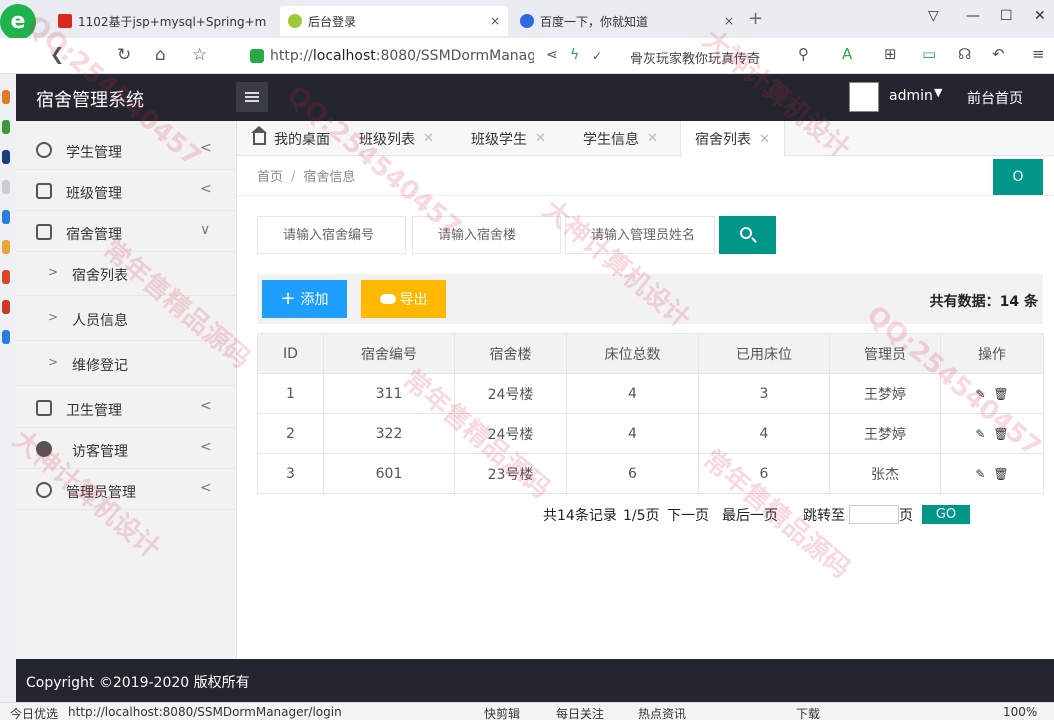 This screenshot has height=720, width=1054. What do you see at coordinates (732, 139) in the screenshot?
I see `tab-dorm-list: 宿舍列表 ✕` at bounding box center [732, 139].